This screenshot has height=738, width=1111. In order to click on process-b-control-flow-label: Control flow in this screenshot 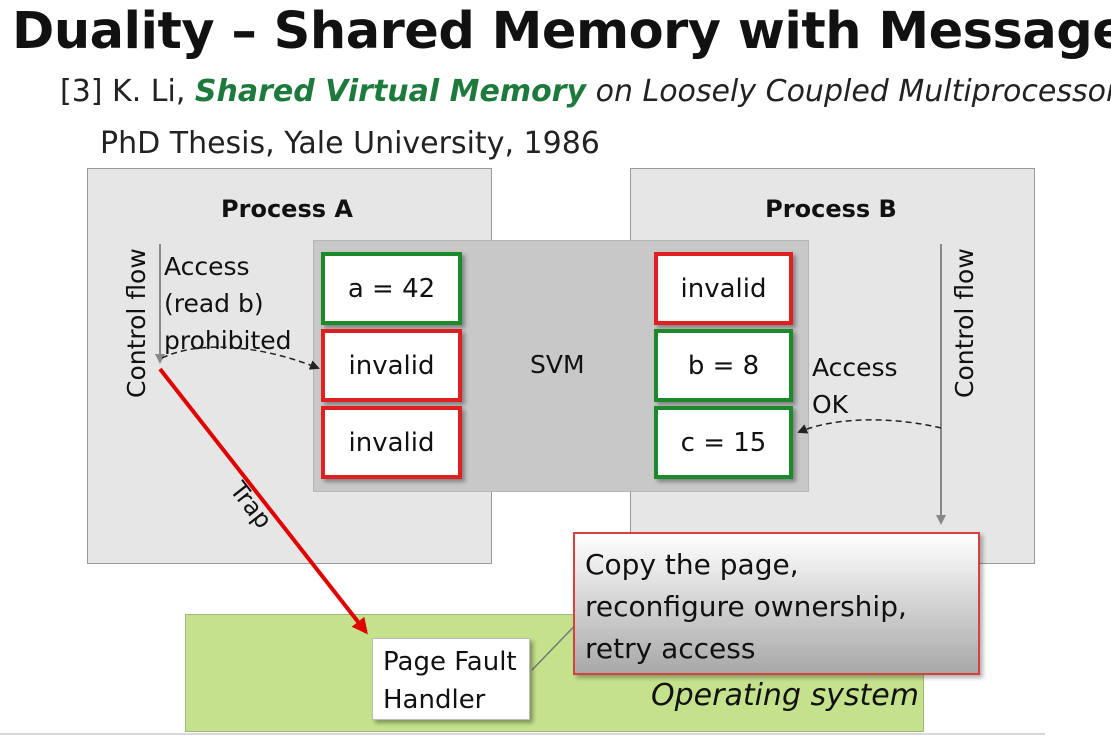, I will do `click(964, 323)`.